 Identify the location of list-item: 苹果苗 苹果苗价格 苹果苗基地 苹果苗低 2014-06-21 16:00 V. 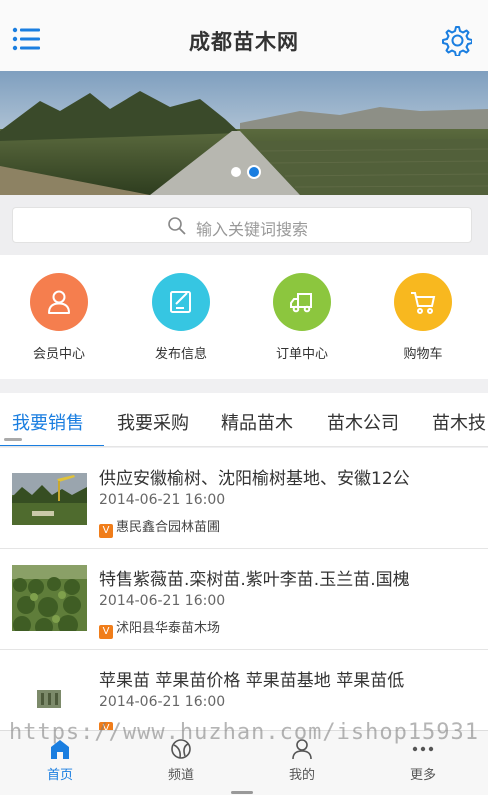
(244, 690).